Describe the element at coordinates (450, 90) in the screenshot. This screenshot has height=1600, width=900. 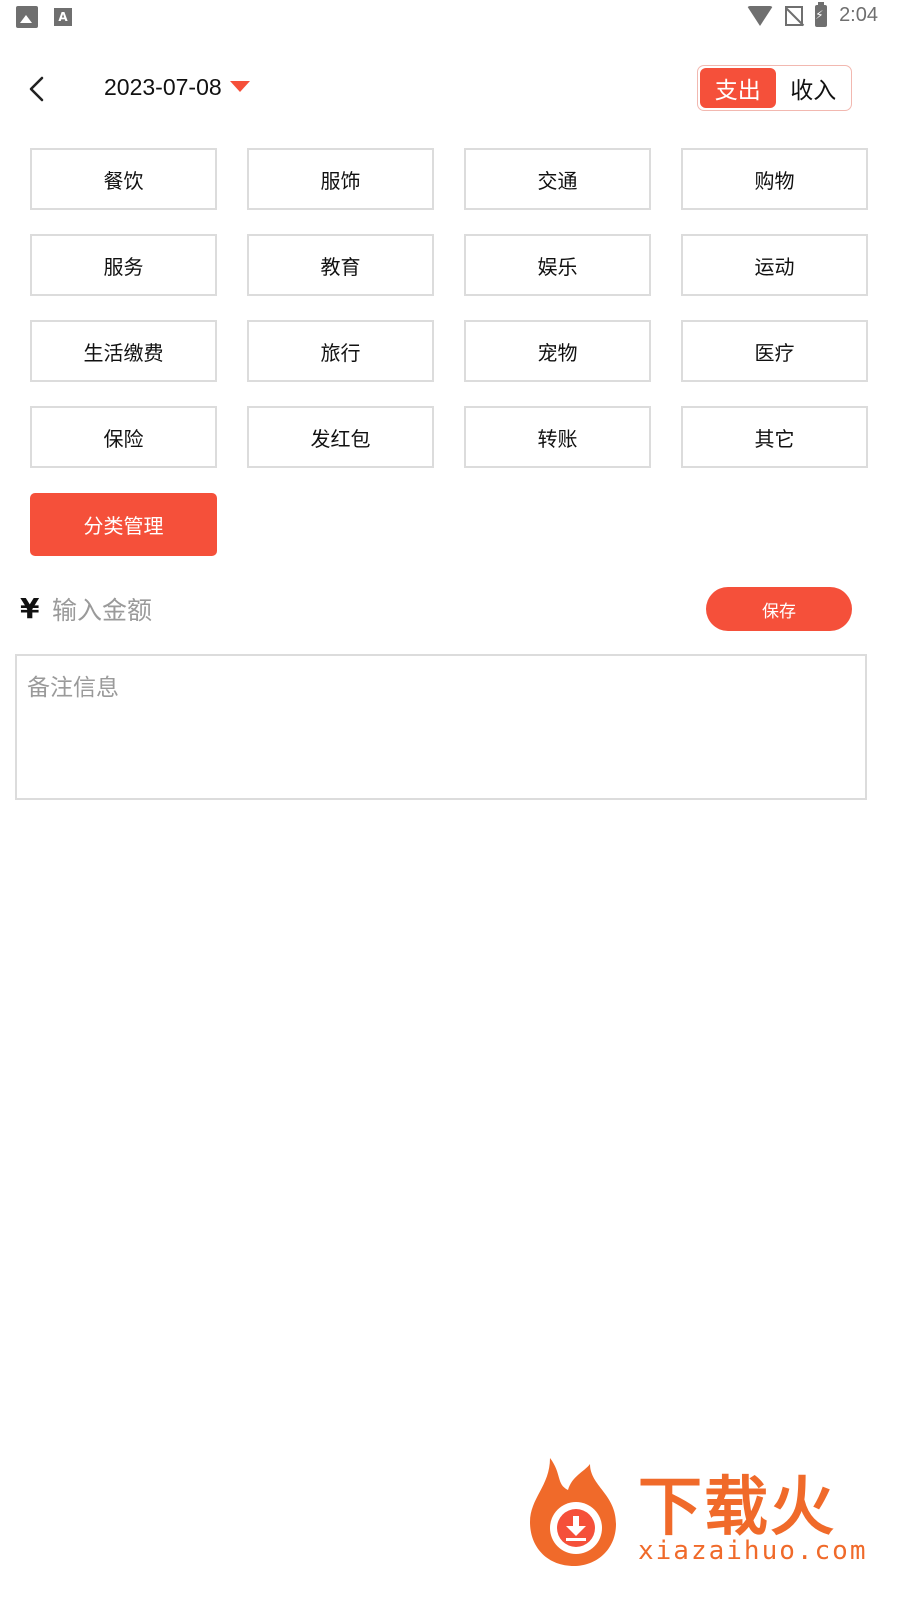
I see `header: 2023-07-08 支出 收入` at that location.